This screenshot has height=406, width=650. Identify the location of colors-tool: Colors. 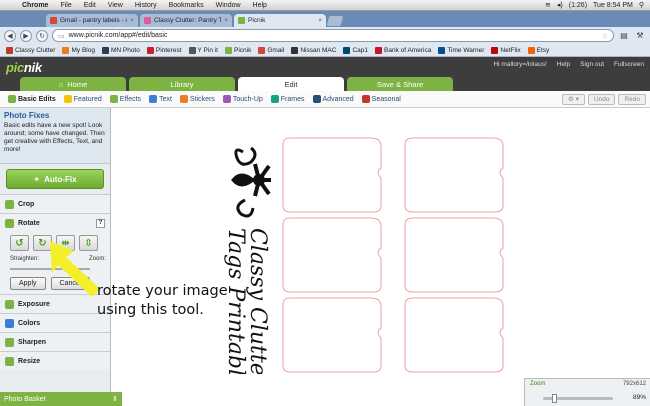
(55, 322).